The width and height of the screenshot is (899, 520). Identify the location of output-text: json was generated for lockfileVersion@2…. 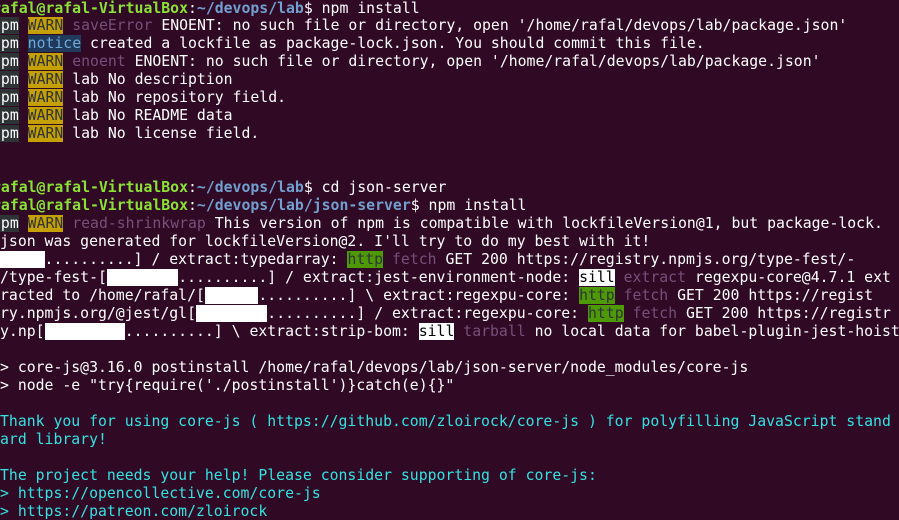
(325, 241).